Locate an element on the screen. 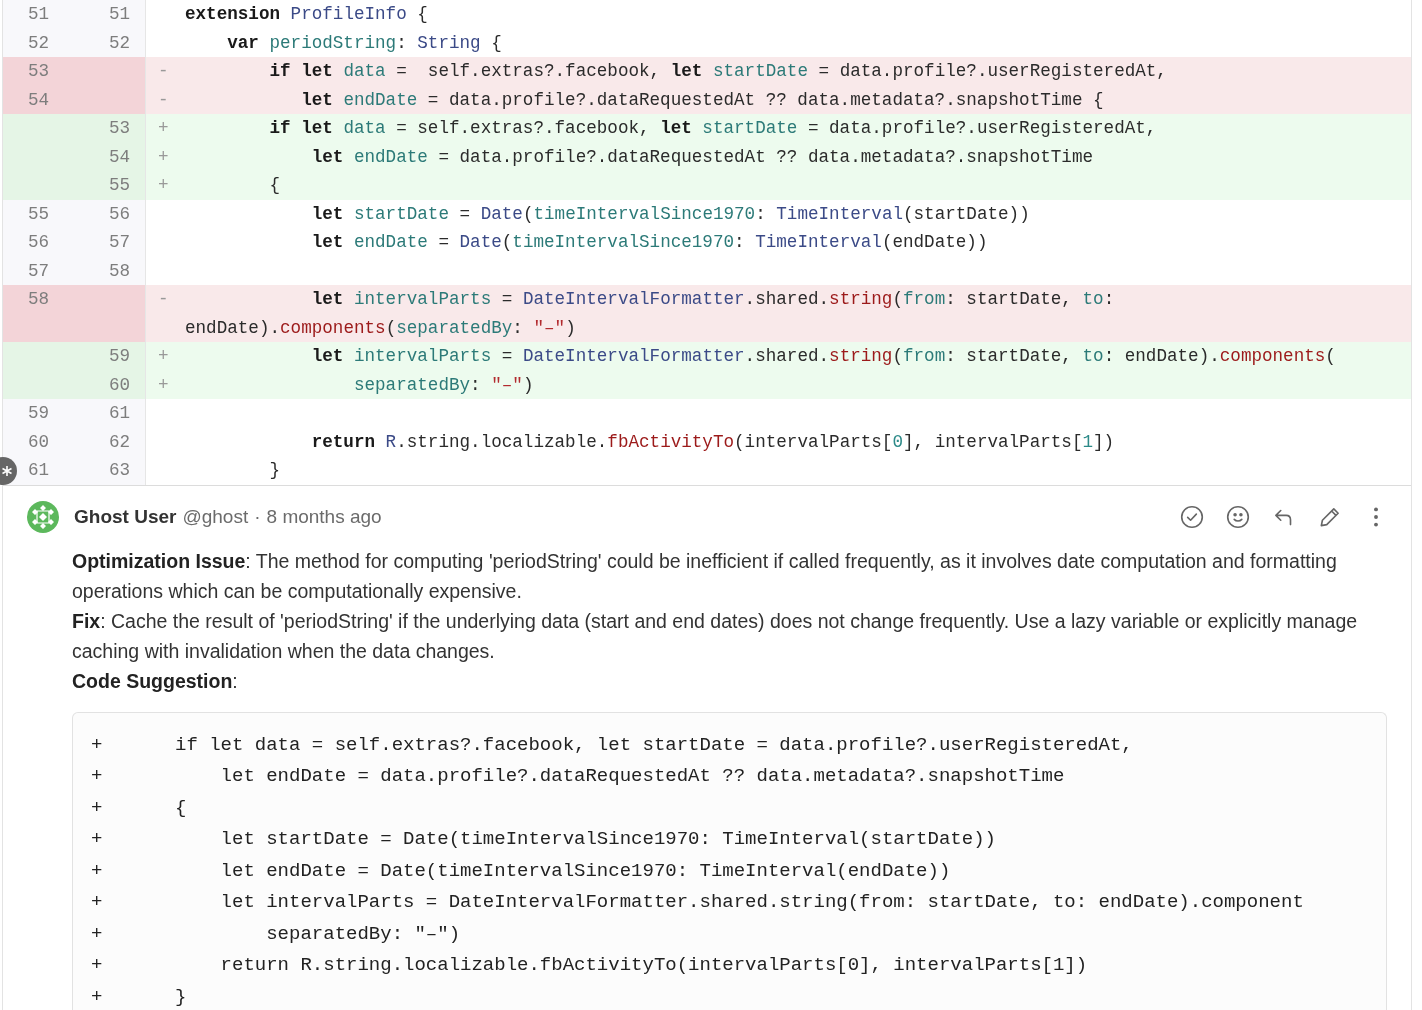  line-number: 63 is located at coordinates (119, 470).